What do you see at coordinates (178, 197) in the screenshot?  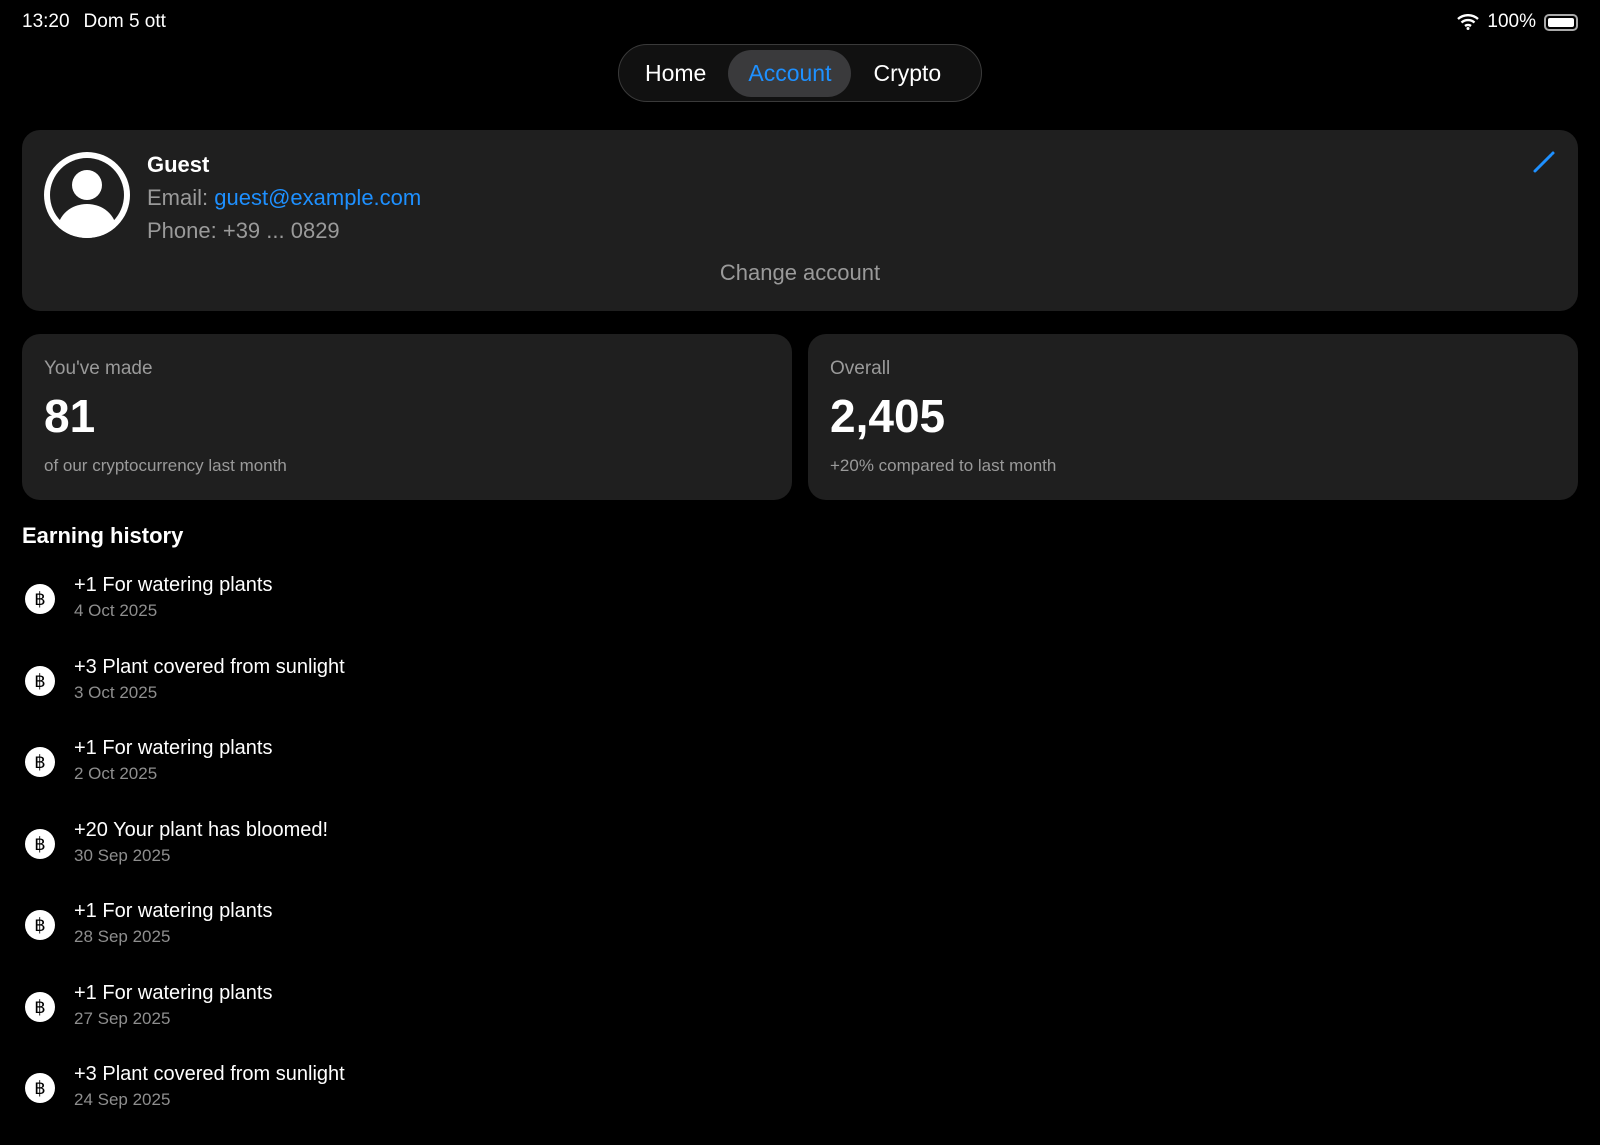 I see `email-label: Email:` at bounding box center [178, 197].